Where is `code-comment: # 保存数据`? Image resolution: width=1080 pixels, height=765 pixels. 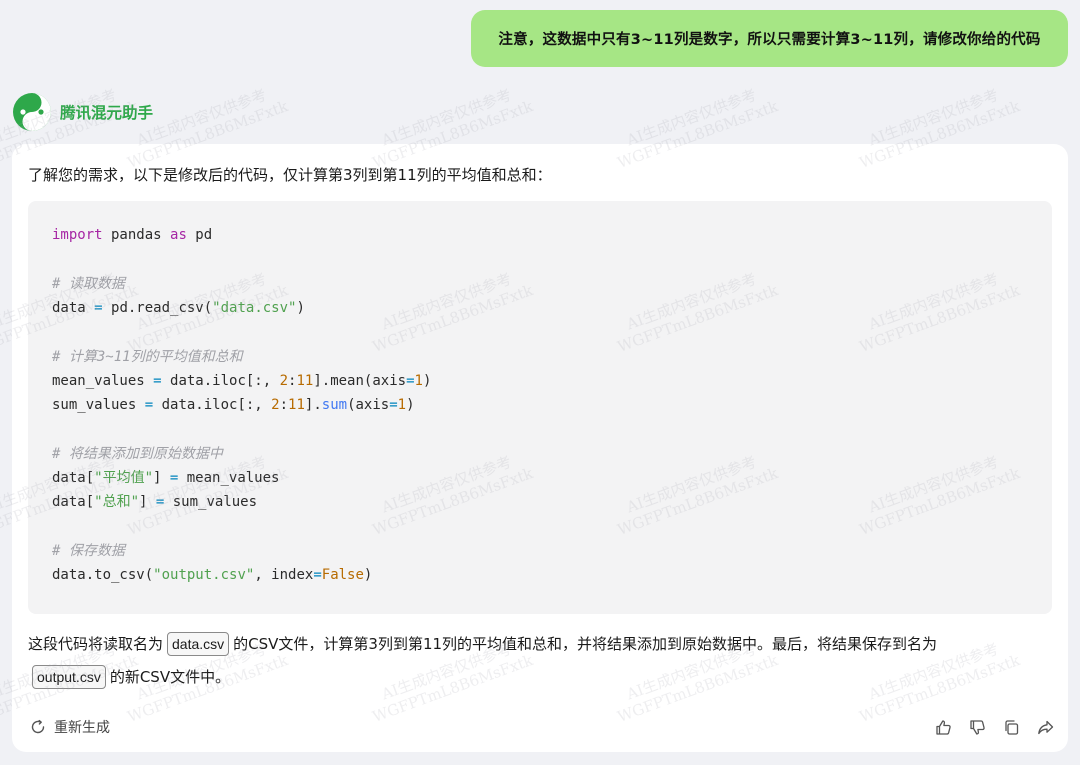
code-comment: # 保存数据 is located at coordinates (88, 551).